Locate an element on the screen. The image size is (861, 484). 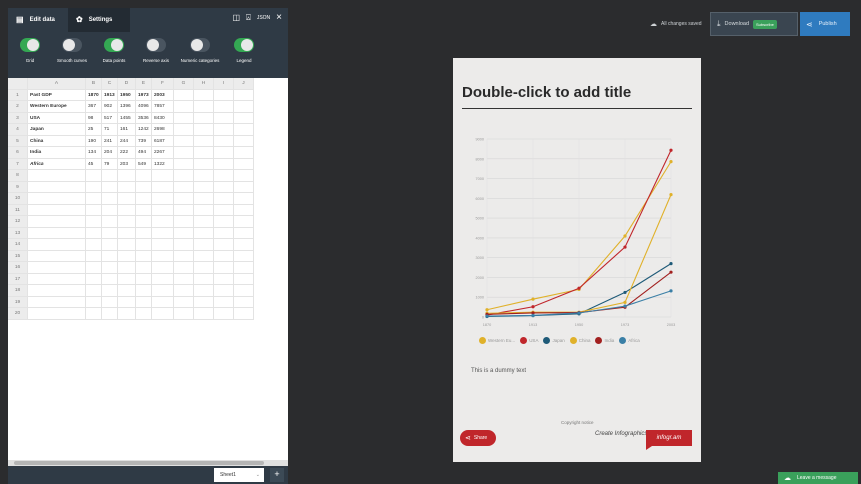
column-header: G is located at coordinates (184, 84).